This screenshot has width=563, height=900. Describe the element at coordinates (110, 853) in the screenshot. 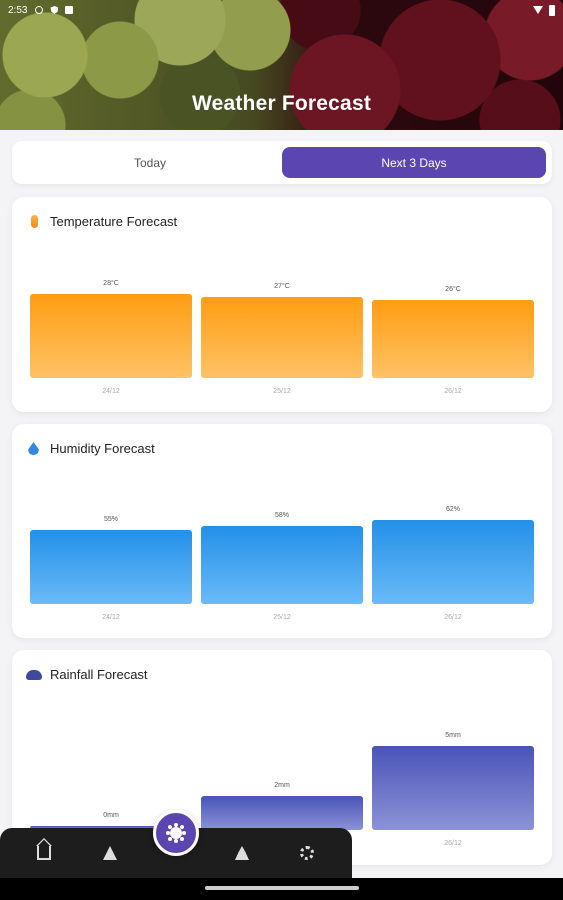

I see `warning-icon` at that location.